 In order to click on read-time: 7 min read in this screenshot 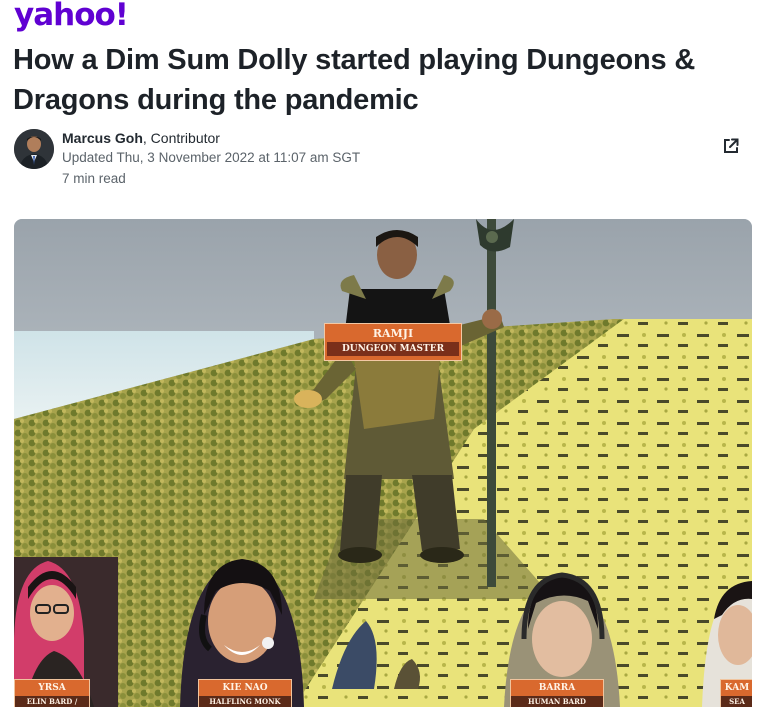, I will do `click(94, 178)`.